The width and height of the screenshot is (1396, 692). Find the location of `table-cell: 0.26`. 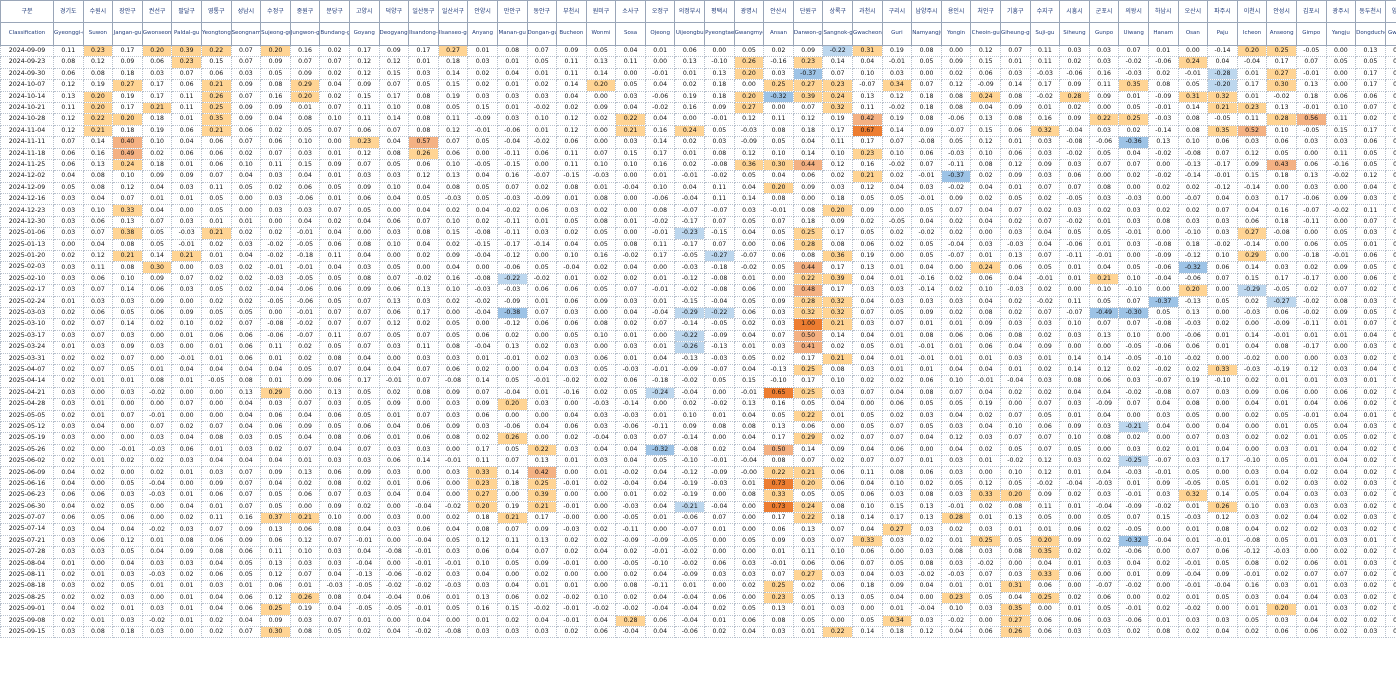

table-cell: 0.26 is located at coordinates (512, 438).